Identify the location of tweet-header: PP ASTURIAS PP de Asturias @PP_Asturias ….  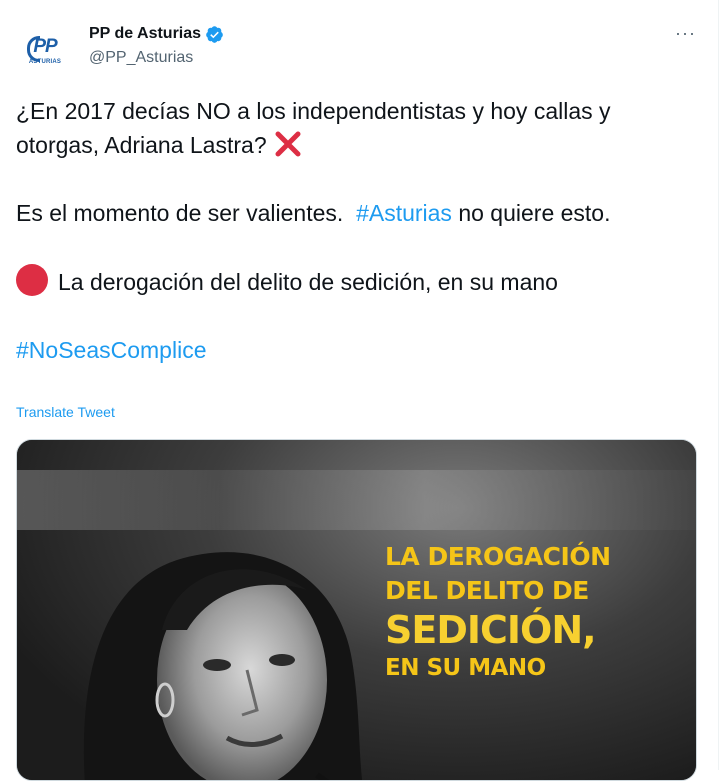
(359, 47).